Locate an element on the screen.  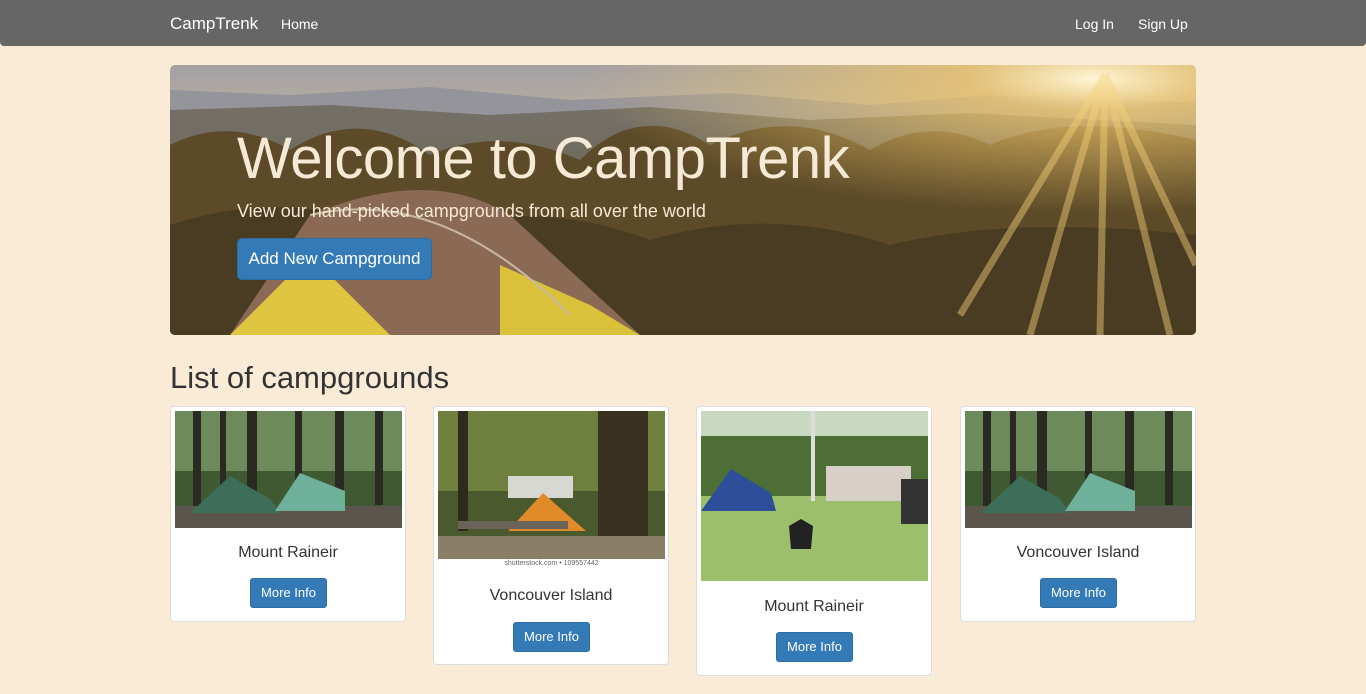
hero-title: Welcome to CampTrenk is located at coordinates (543, 158).